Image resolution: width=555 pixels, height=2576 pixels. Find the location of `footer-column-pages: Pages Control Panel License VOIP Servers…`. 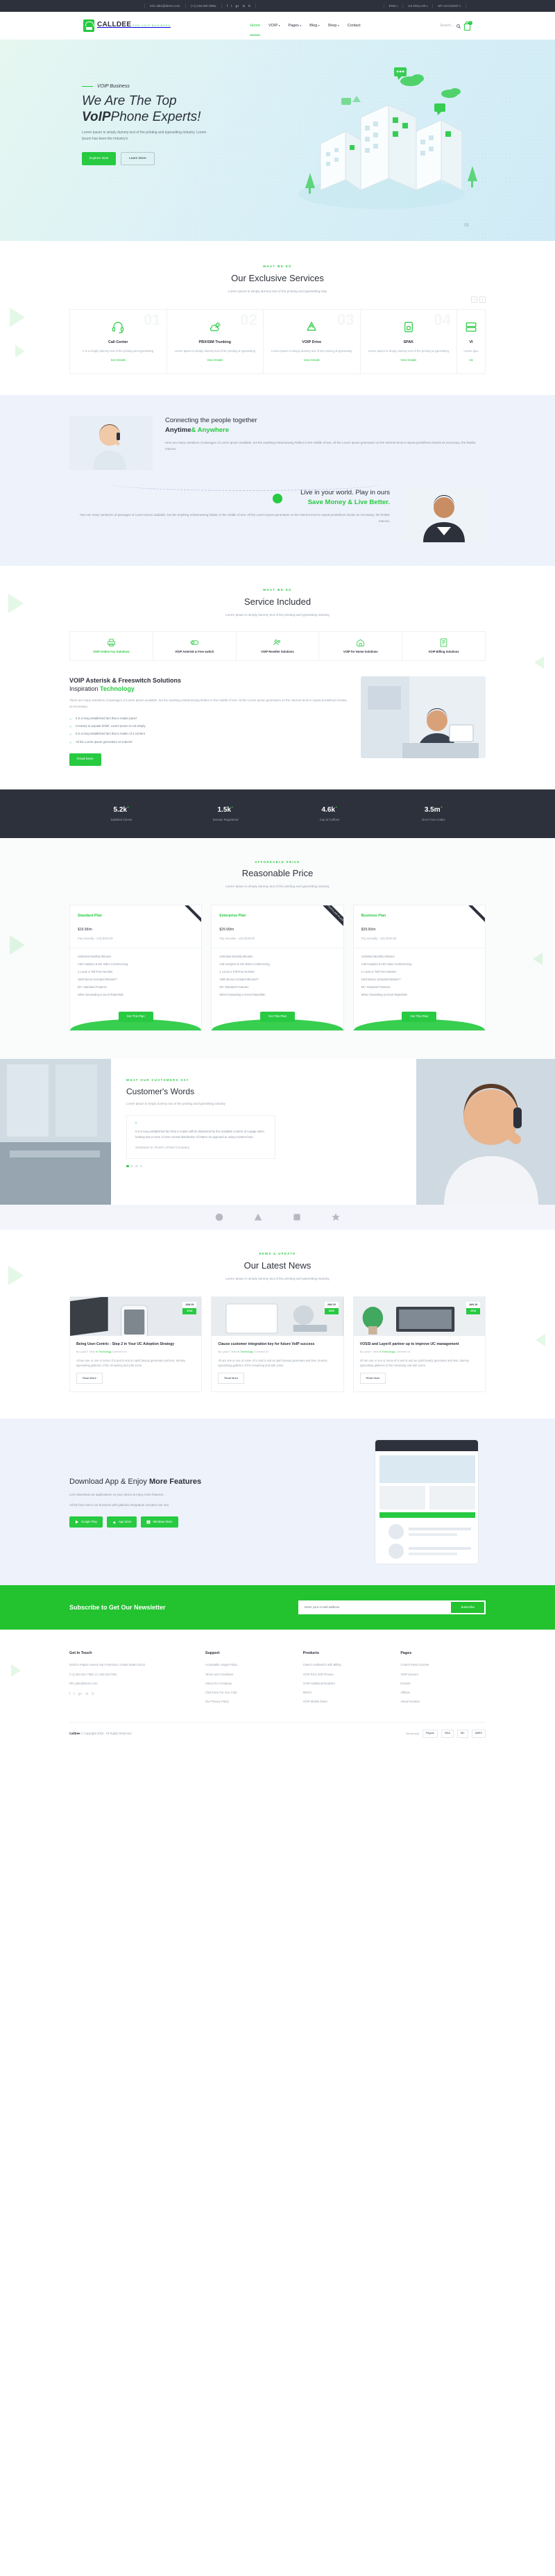

footer-column-pages: Pages Control Panel License VOIP Servers… is located at coordinates (443, 1679).